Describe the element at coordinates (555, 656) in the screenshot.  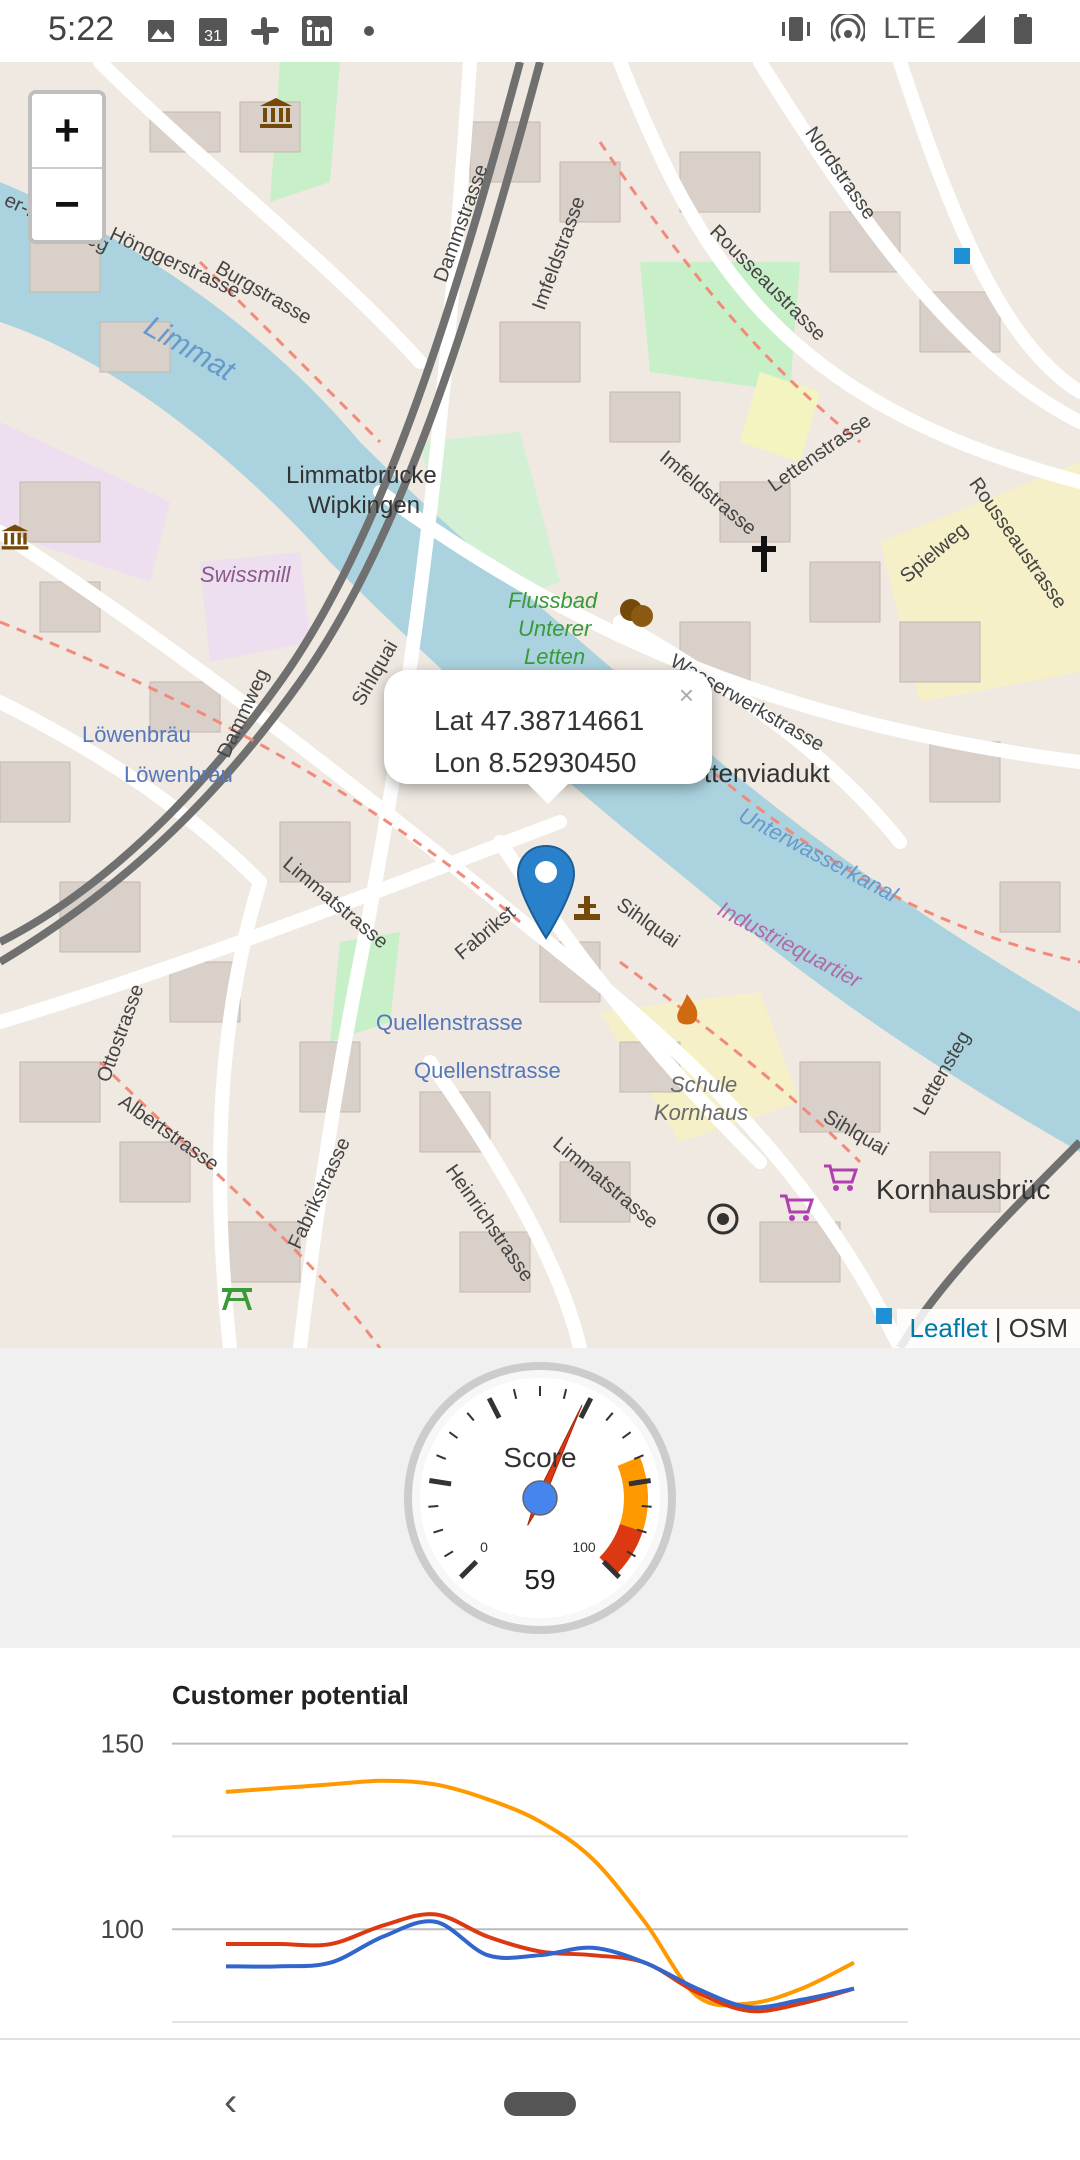
I see `map-label-flussbad-3: Letten` at that location.